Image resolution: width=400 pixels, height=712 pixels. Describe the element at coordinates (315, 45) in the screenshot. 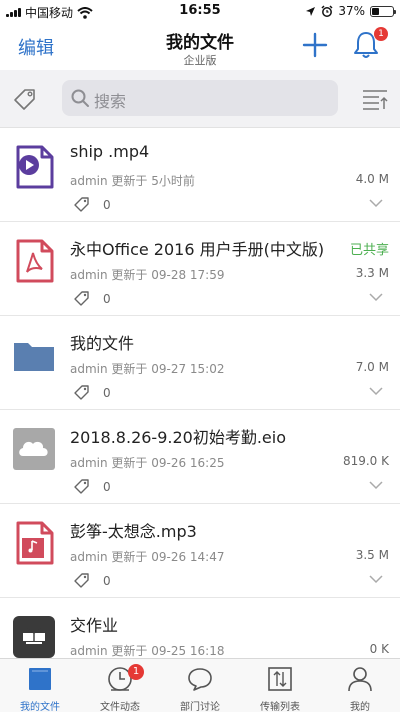

I see `add-icon` at that location.